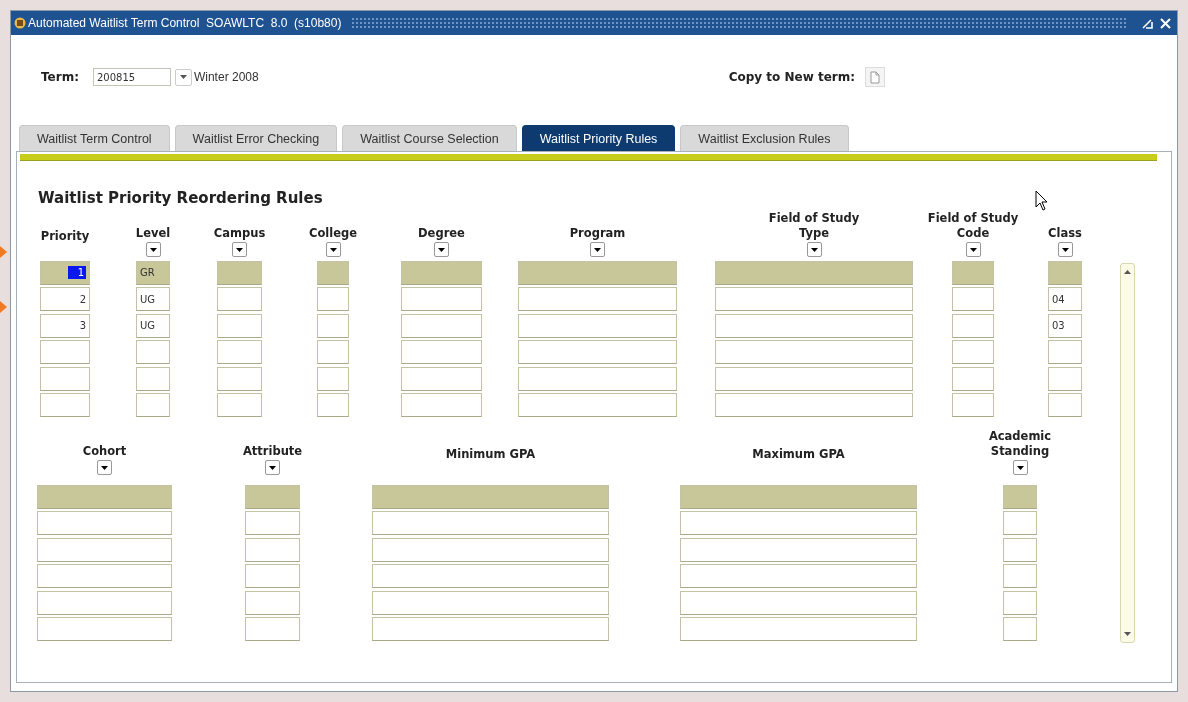  What do you see at coordinates (65, 299) in the screenshot?
I see `input-field: 2` at bounding box center [65, 299].